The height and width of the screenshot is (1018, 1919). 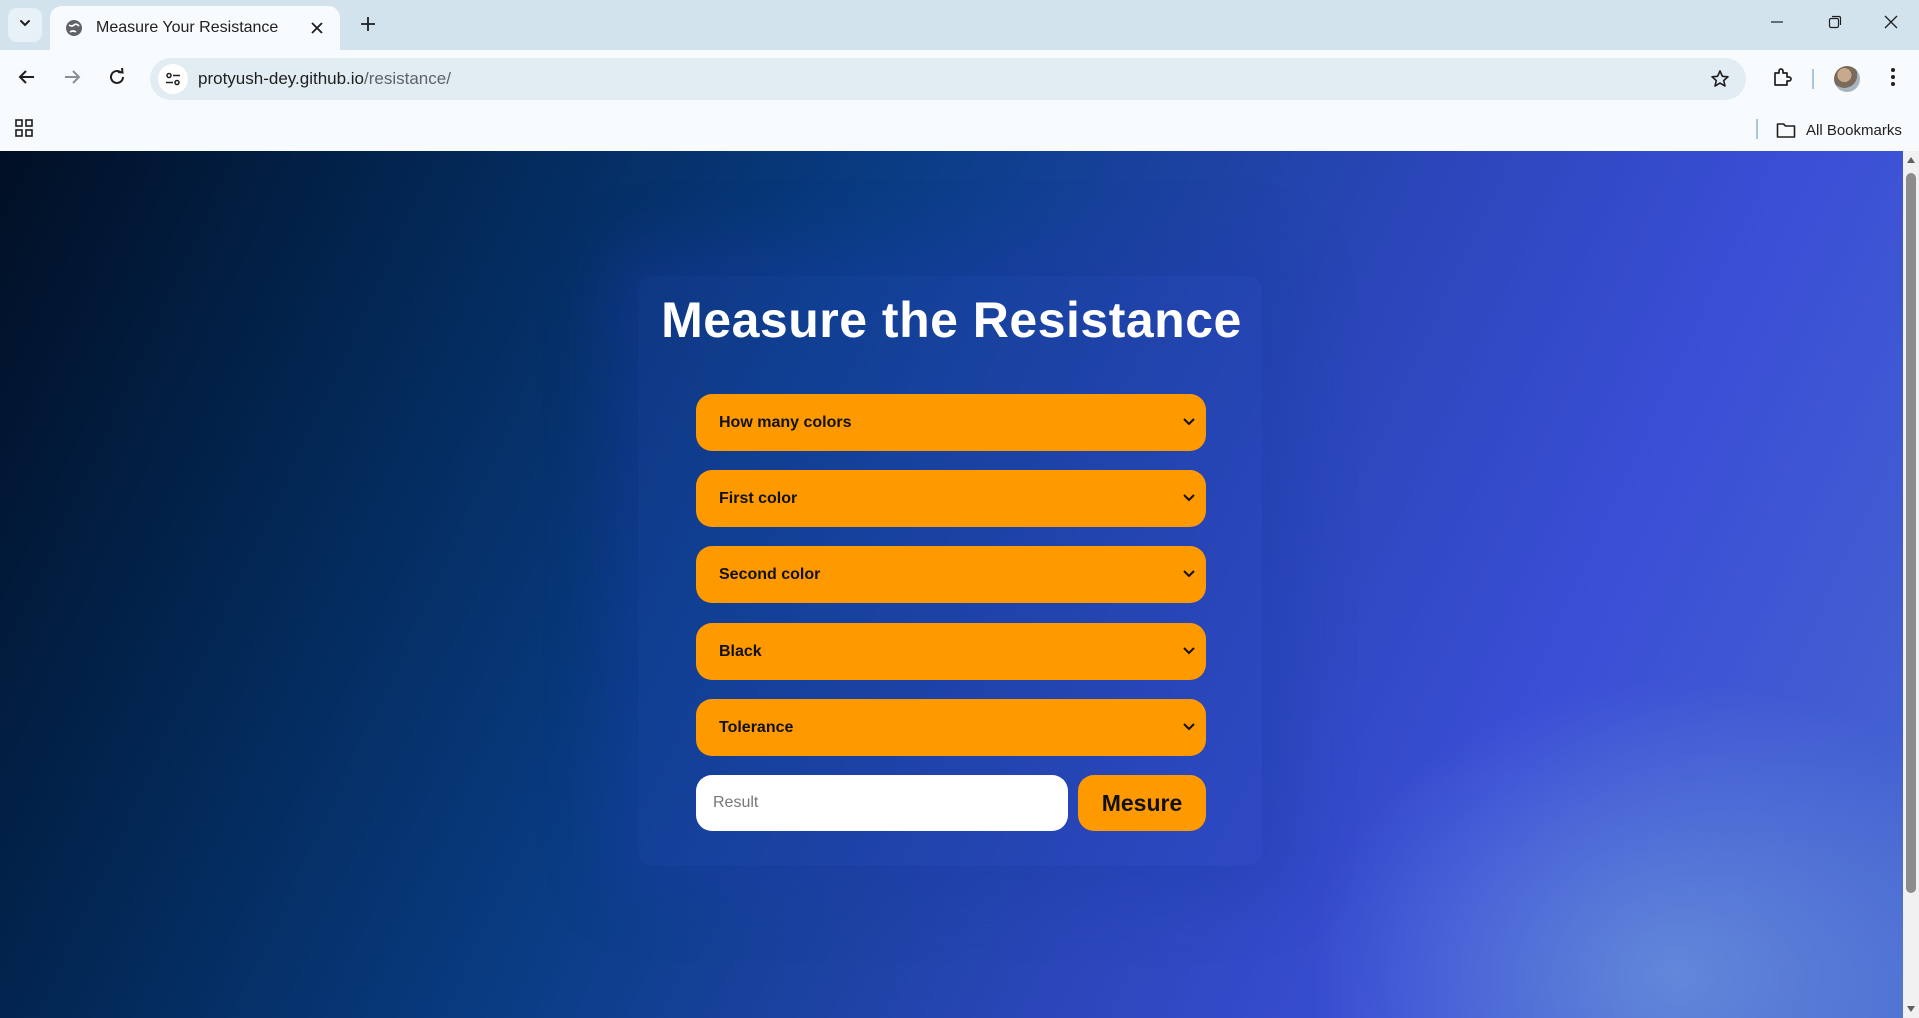 I want to click on measure-button: Mesure, so click(x=1142, y=803).